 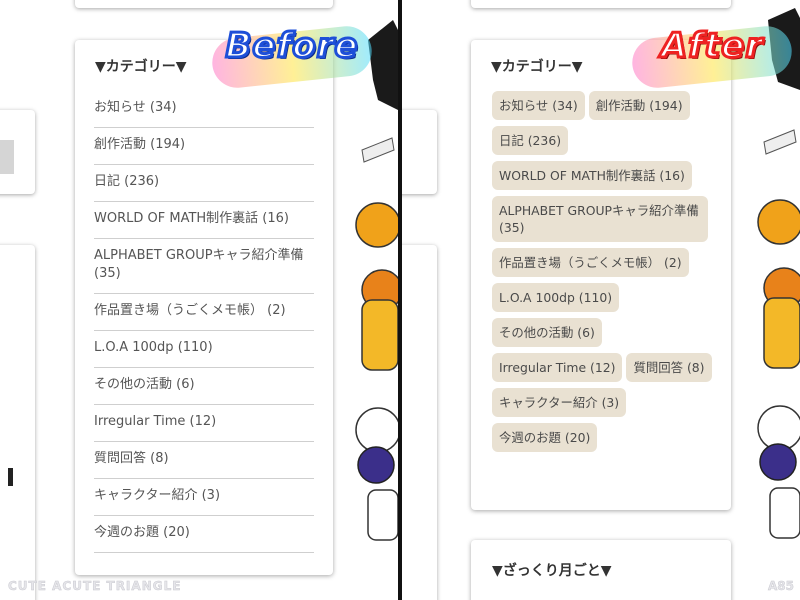 What do you see at coordinates (10, 477) in the screenshot?
I see `left-mark` at bounding box center [10, 477].